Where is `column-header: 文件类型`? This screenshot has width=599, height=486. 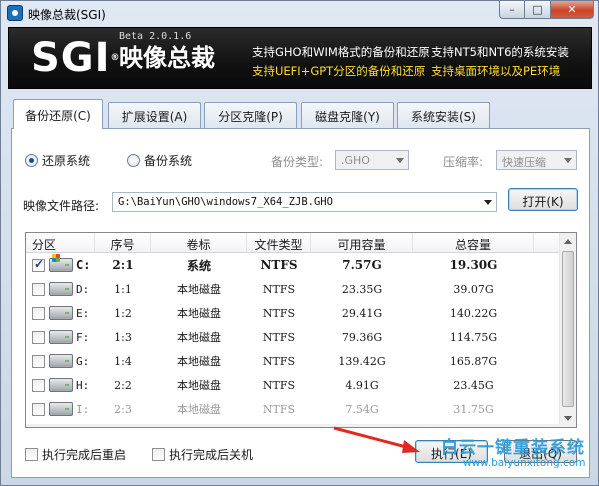 column-header: 文件类型 is located at coordinates (279, 243).